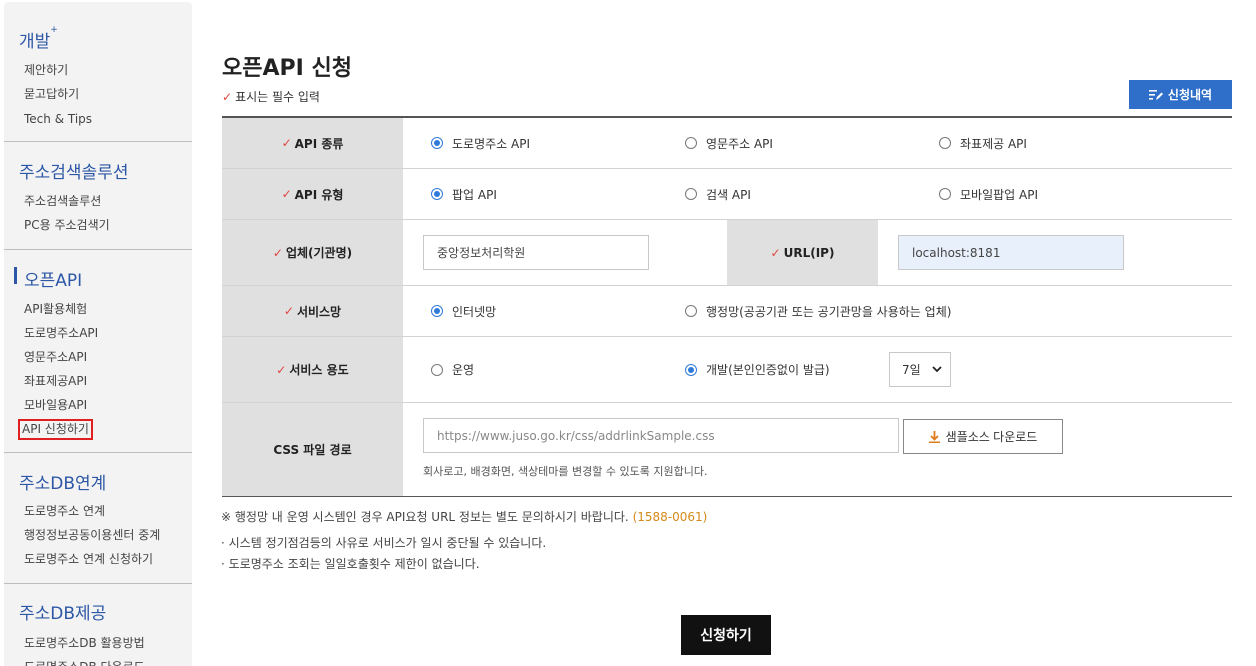  I want to click on label-usage: ✓ 서비스 용도, so click(312, 369).